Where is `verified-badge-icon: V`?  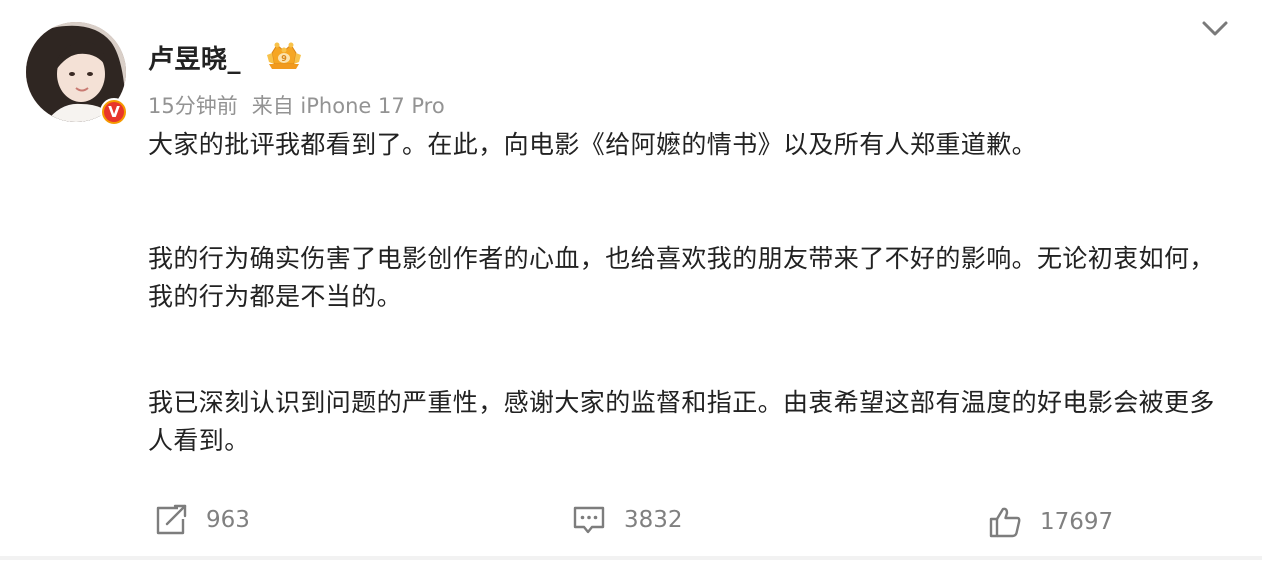 verified-badge-icon: V is located at coordinates (114, 112).